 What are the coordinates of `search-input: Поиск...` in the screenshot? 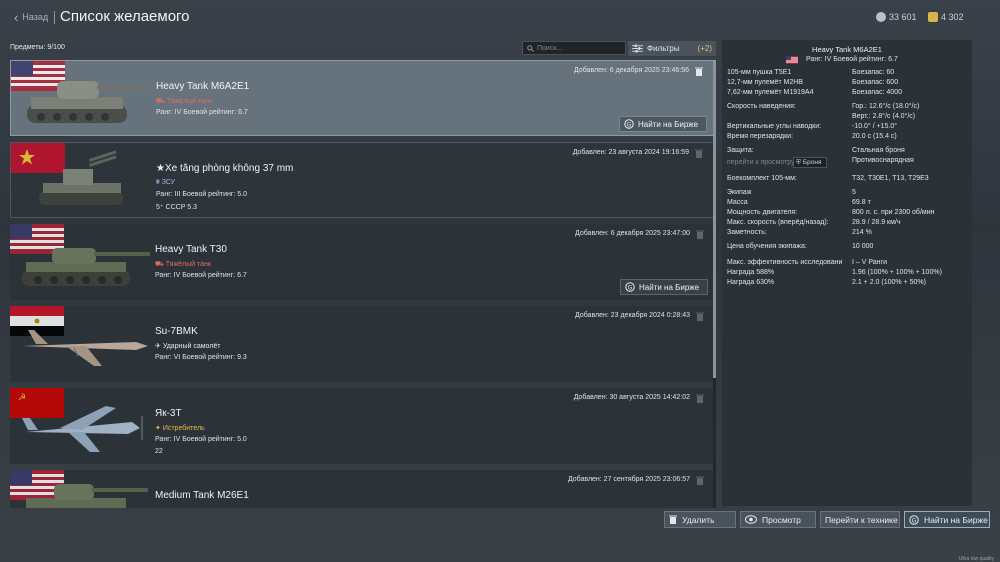 It's located at (574, 48).